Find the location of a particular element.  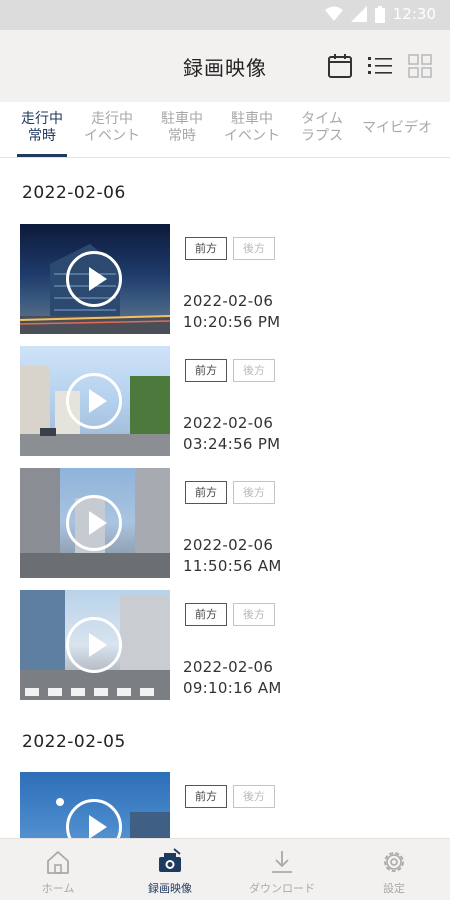

status-icons: 12:30 is located at coordinates (380, 14).